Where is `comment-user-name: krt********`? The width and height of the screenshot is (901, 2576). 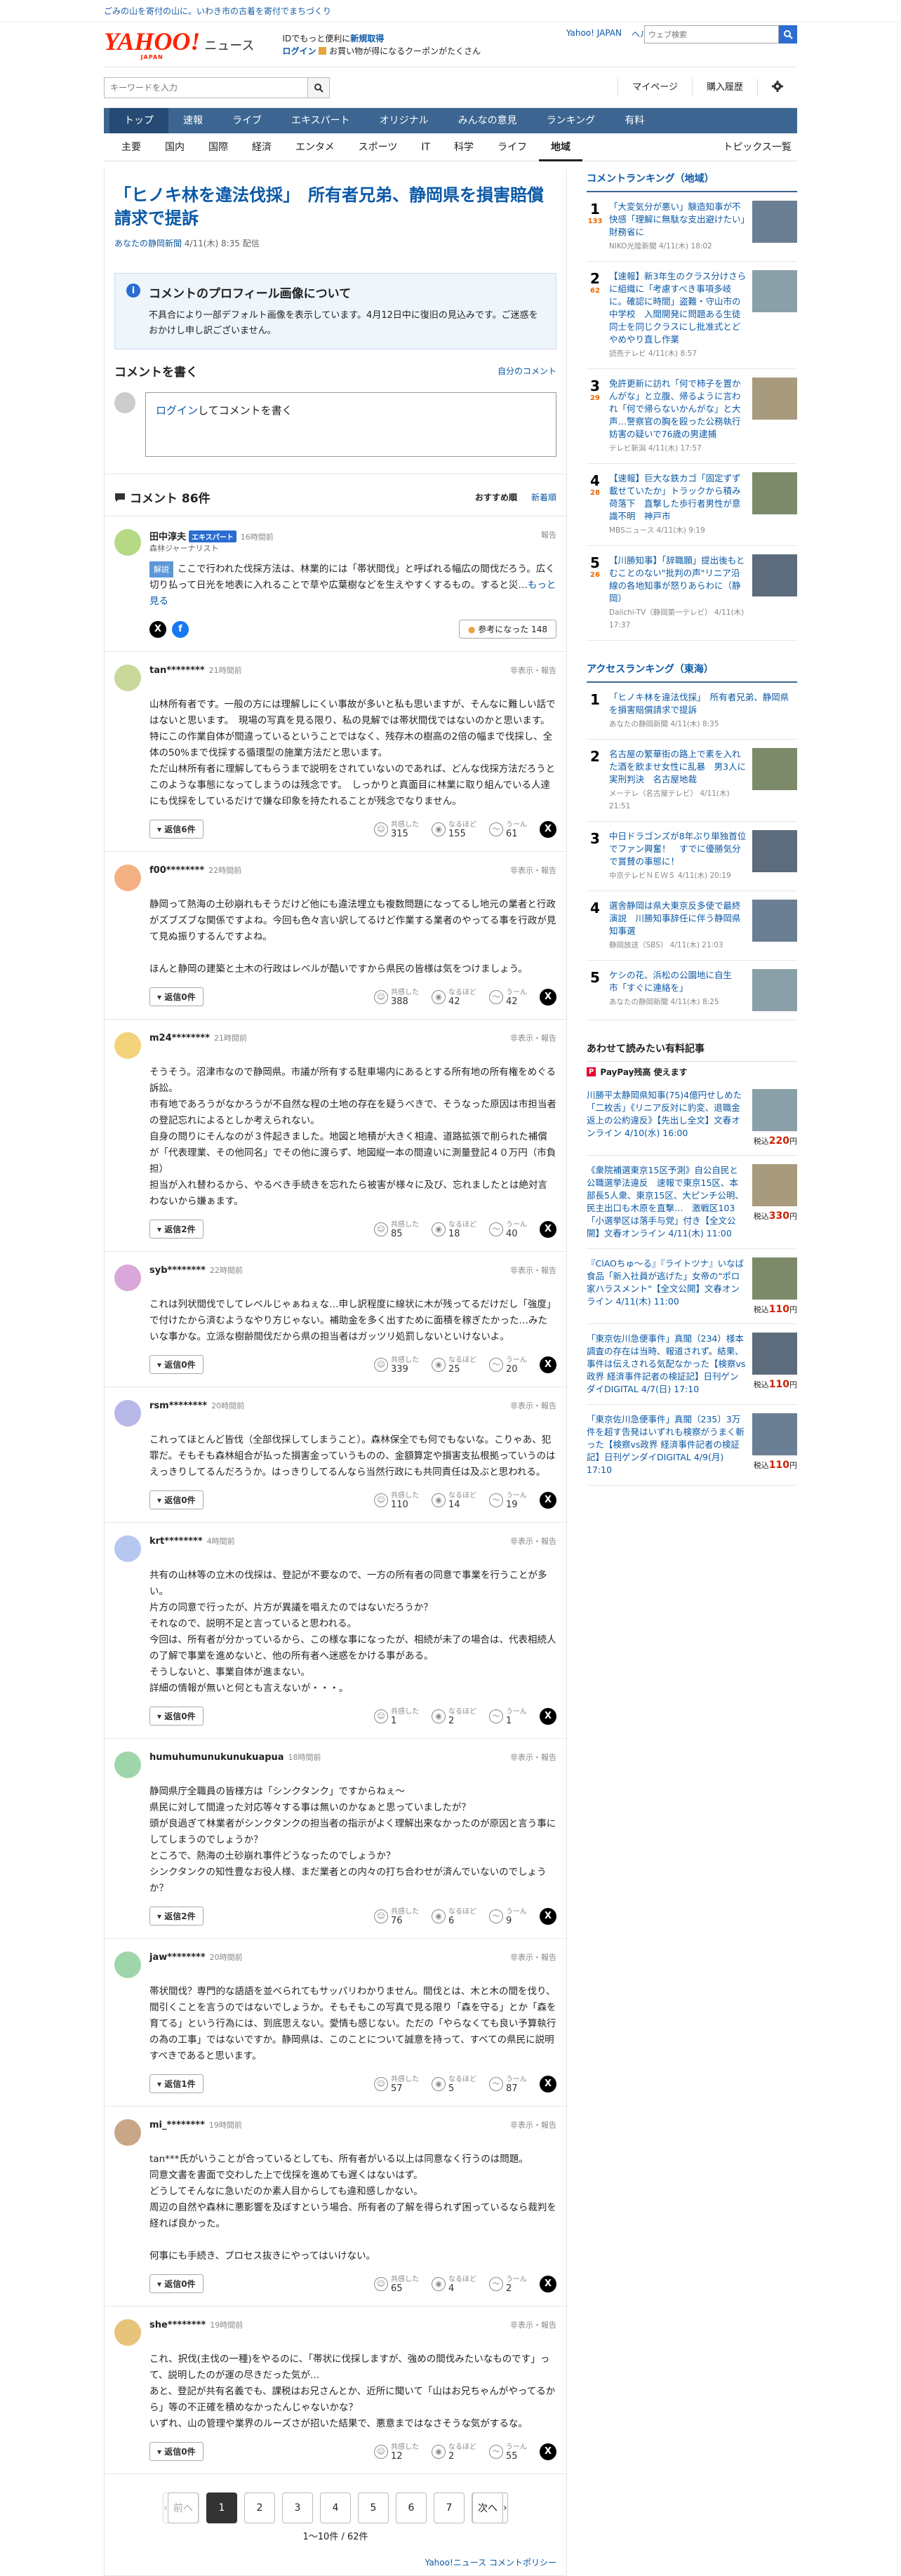
comment-user-name: krt******** is located at coordinates (176, 1542).